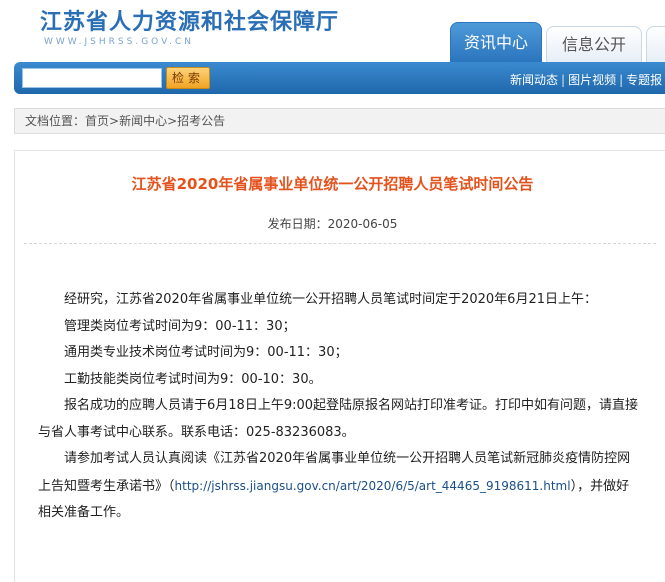 The image size is (665, 582). I want to click on site-title: 江苏省人力资源和社会保障厅, so click(190, 22).